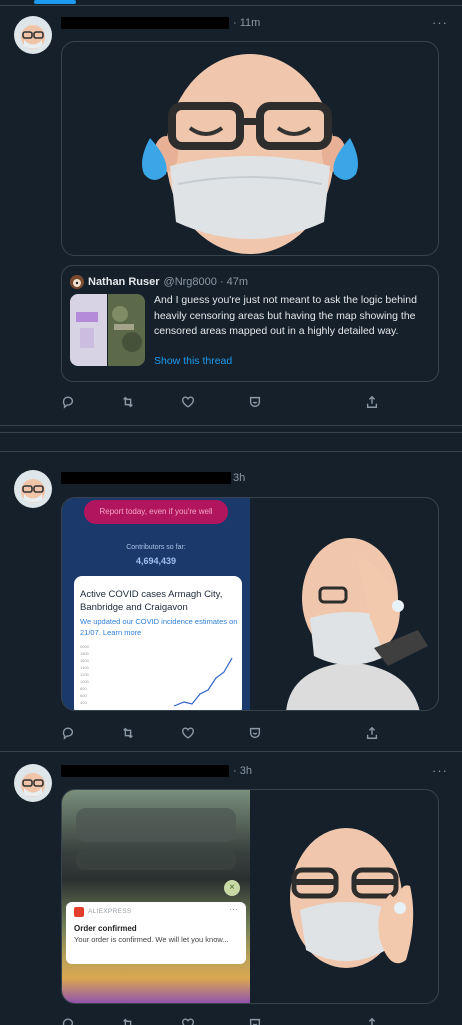  What do you see at coordinates (79, 912) in the screenshot?
I see `aliexpress-logo-icon` at bounding box center [79, 912].